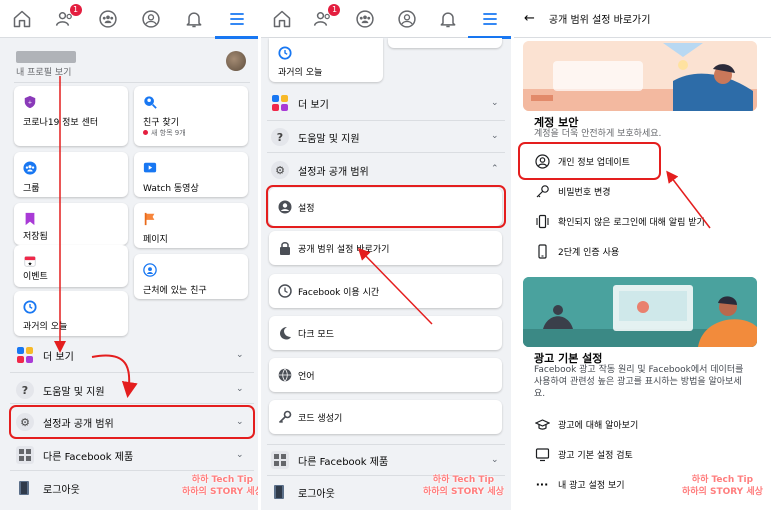 The height and width of the screenshot is (510, 771). Describe the element at coordinates (385, 375) in the screenshot. I see `settings-item-language: 언어` at that location.